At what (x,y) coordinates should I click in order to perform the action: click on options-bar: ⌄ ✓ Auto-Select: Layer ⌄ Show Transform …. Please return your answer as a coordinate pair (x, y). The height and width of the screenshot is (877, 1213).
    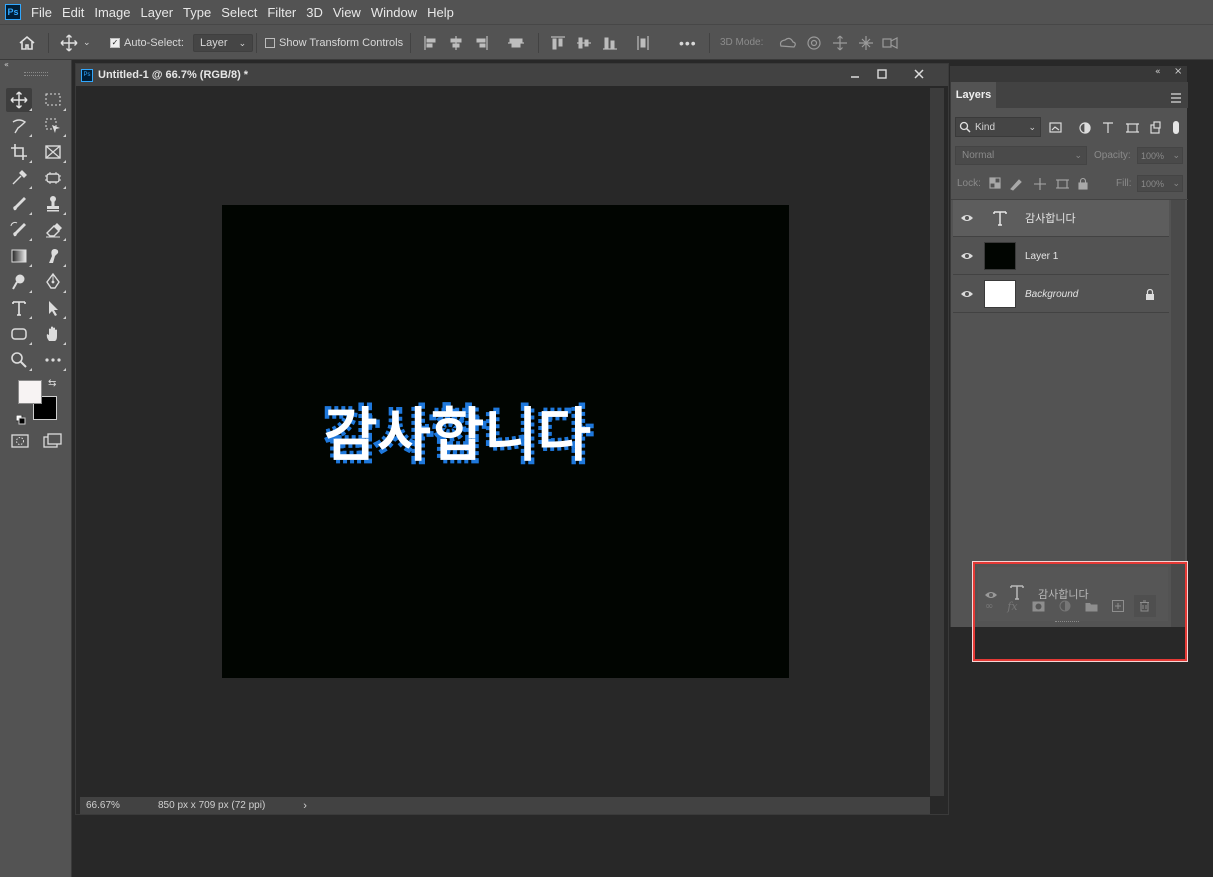
    Looking at the image, I should click on (606, 42).